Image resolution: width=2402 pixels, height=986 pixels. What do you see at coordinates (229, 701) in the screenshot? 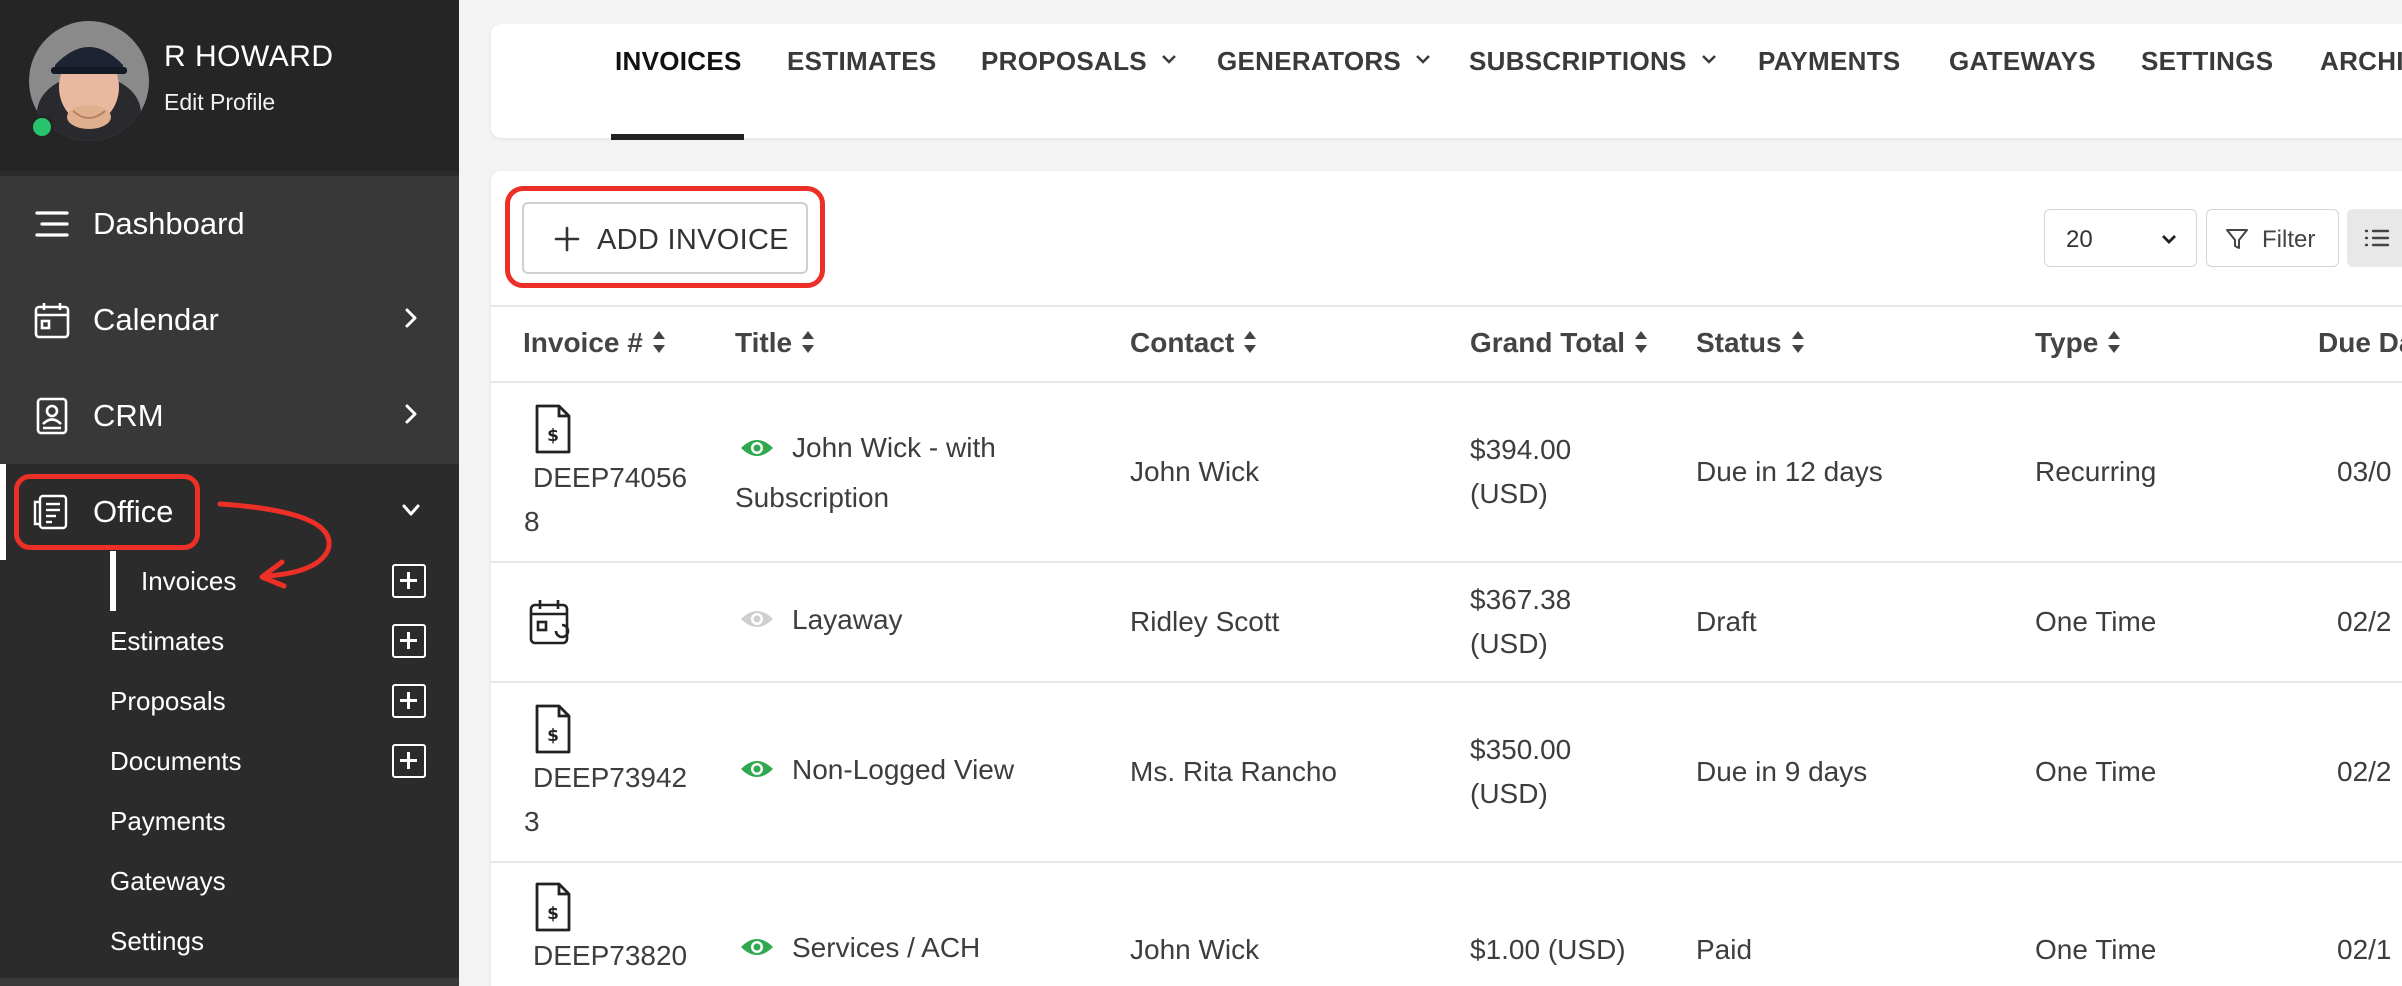
I see `submenu-item-proposals: Proposals` at bounding box center [229, 701].